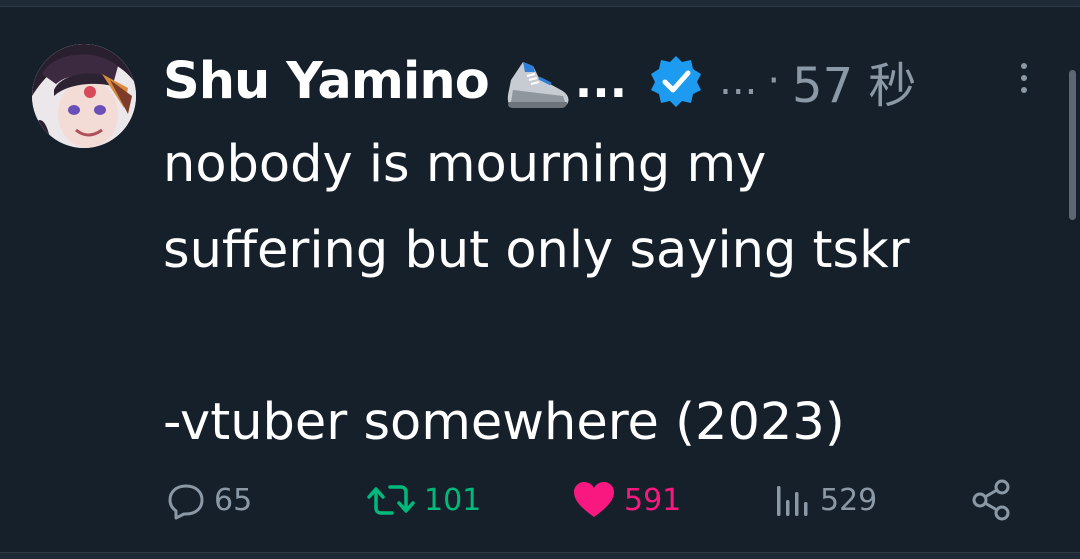  I want to click on share-button, so click(992, 500).